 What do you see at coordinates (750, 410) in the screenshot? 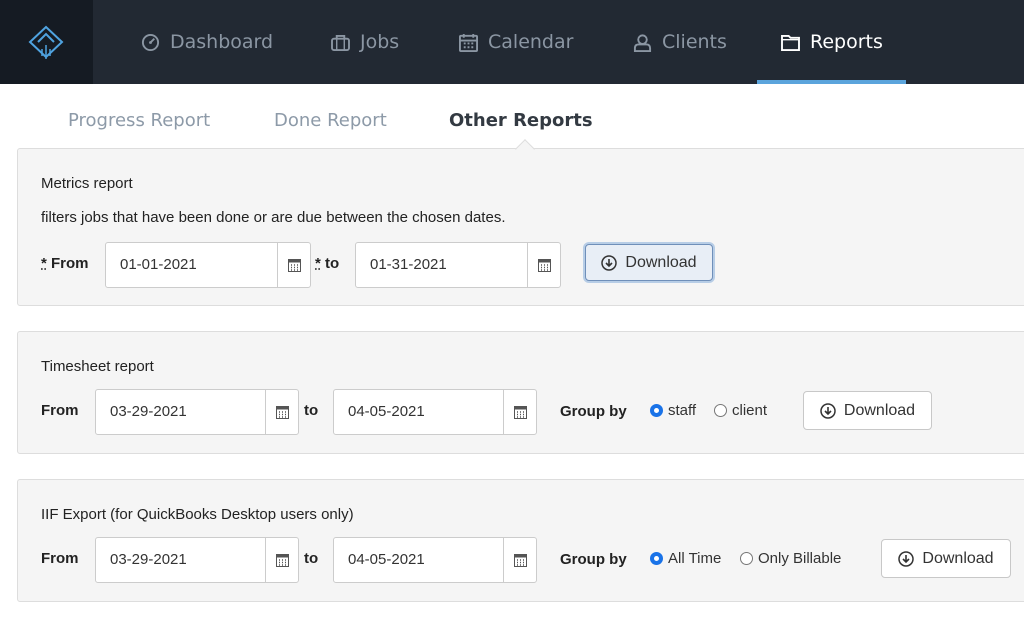
I see `radio-label: client` at bounding box center [750, 410].